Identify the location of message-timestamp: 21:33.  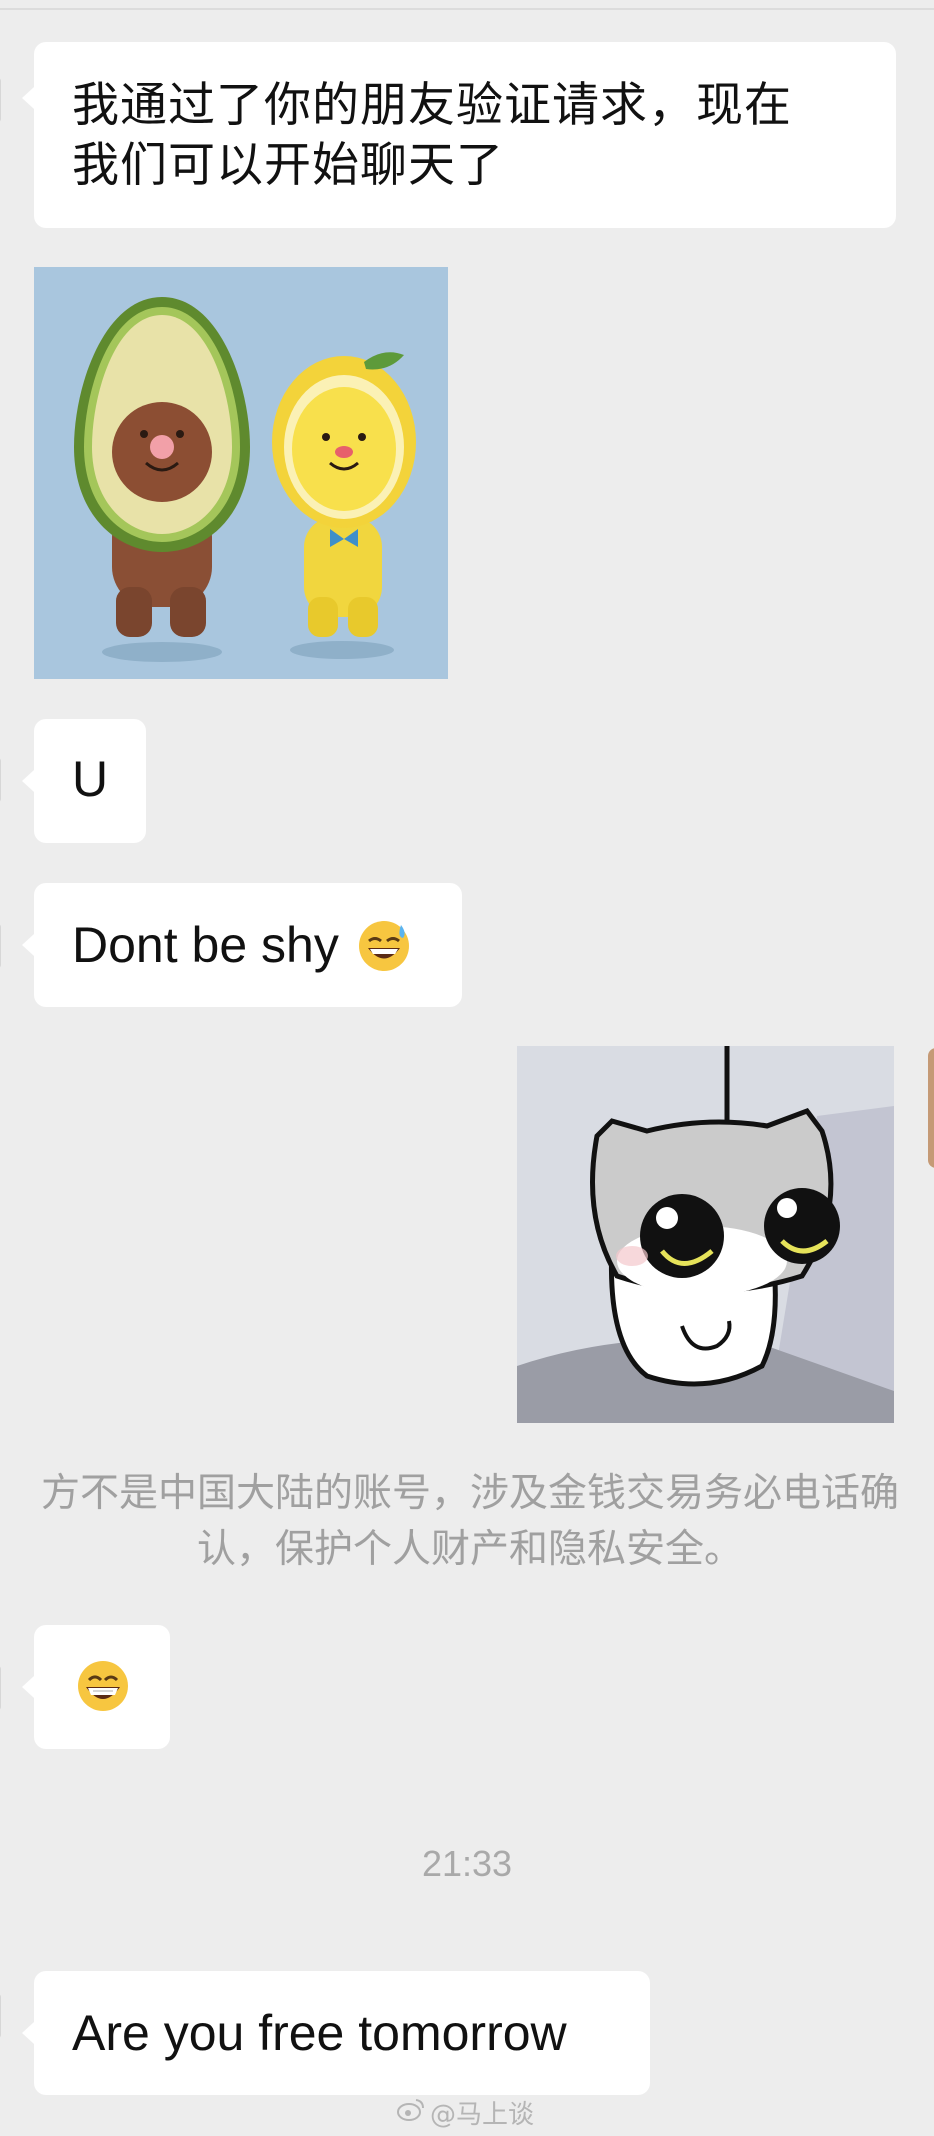
(467, 1863).